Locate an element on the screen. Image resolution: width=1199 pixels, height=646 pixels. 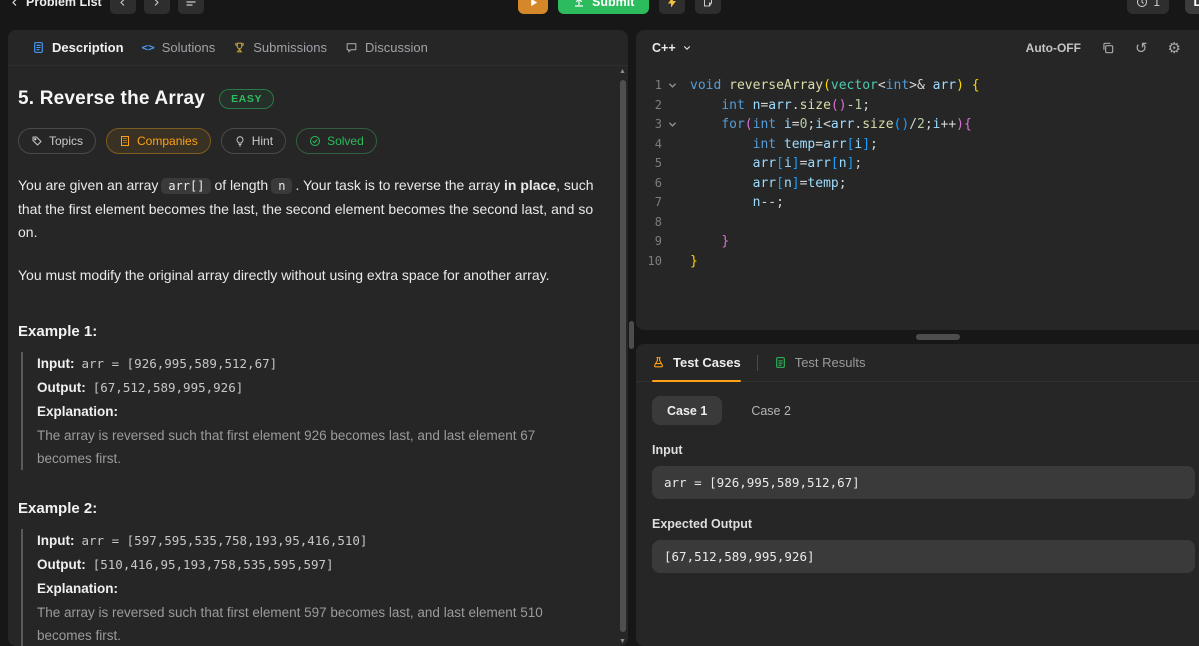
editor-settings-button: ⚙ is located at coordinates (1174, 48).